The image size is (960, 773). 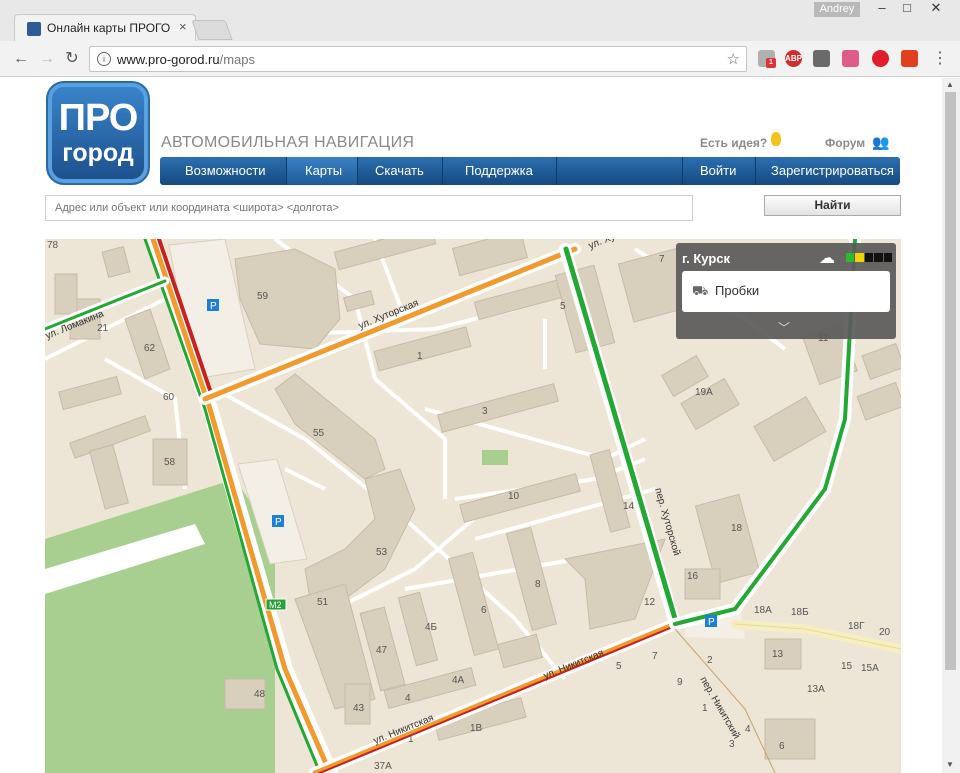 I want to click on gift-extension-icon, so click(x=850, y=58).